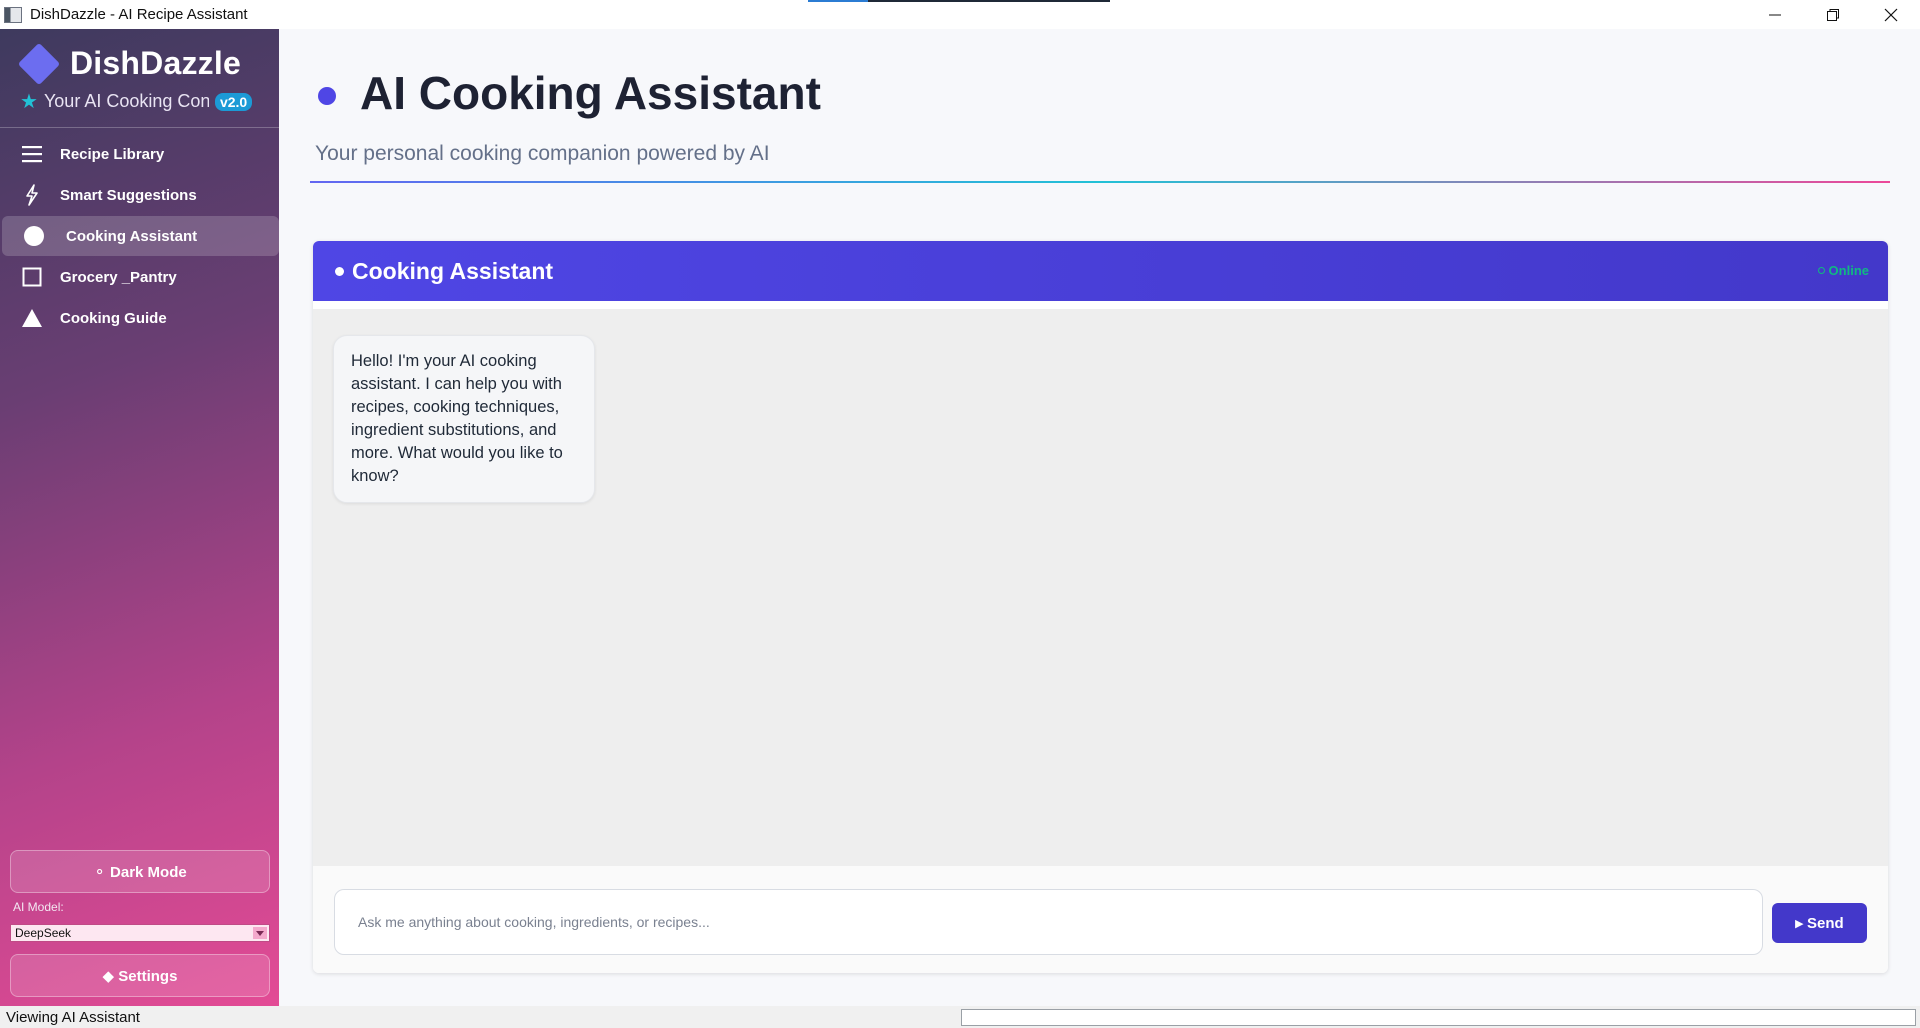  What do you see at coordinates (155, 63) in the screenshot?
I see `brand-name: DishDazzle` at bounding box center [155, 63].